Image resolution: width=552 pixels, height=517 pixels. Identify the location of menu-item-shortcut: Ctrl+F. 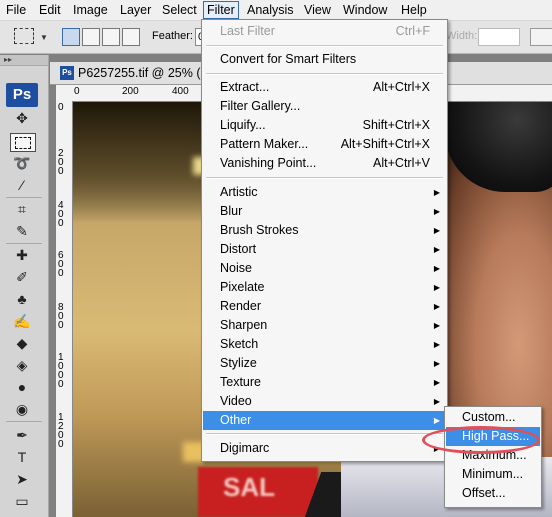
(412, 31).